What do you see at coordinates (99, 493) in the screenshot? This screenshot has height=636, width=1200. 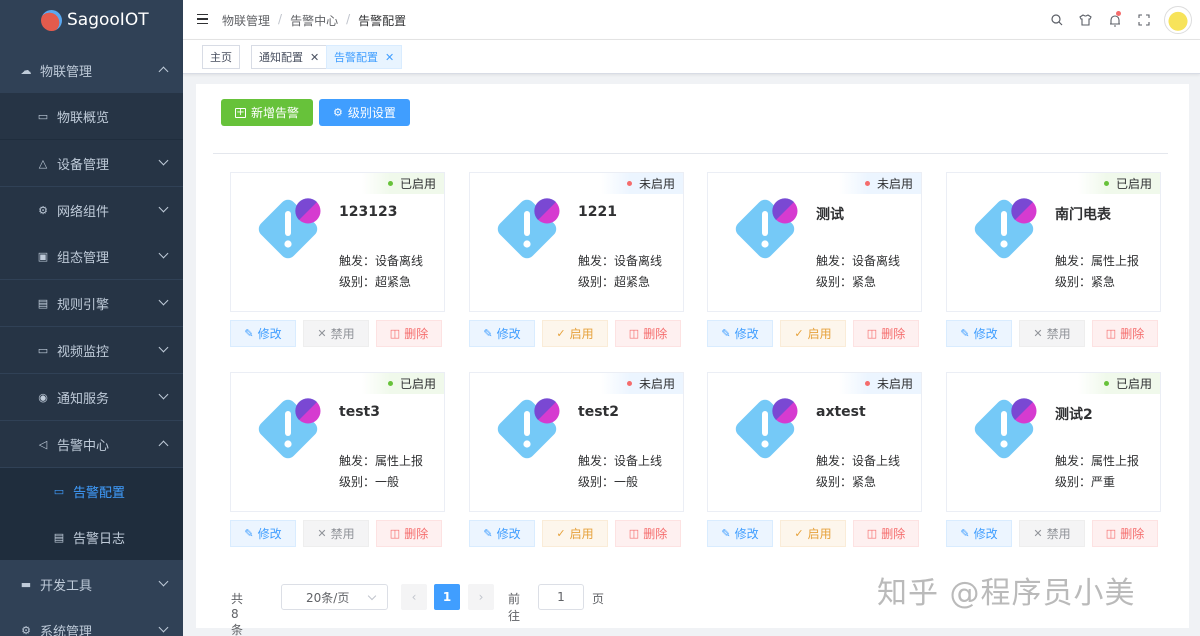 I see `sidebar-item-label: 告警配置` at bounding box center [99, 493].